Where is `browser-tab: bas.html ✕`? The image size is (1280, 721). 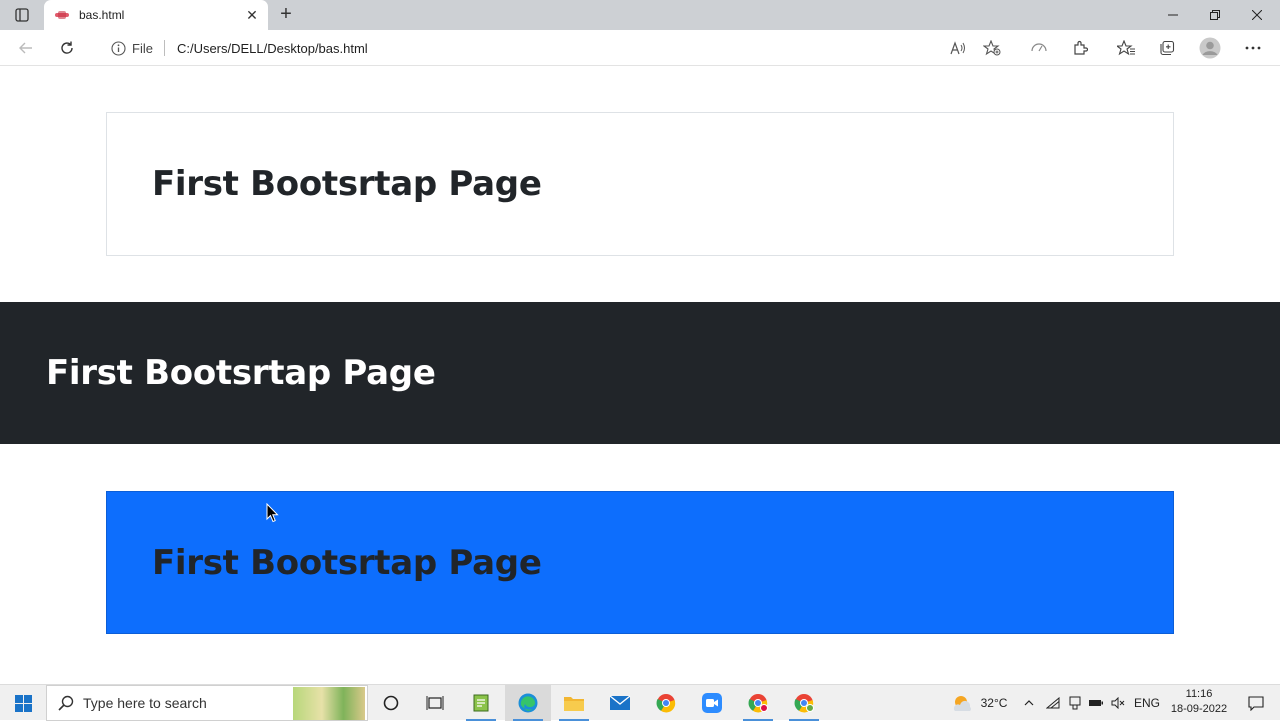 browser-tab: bas.html ✕ is located at coordinates (156, 15).